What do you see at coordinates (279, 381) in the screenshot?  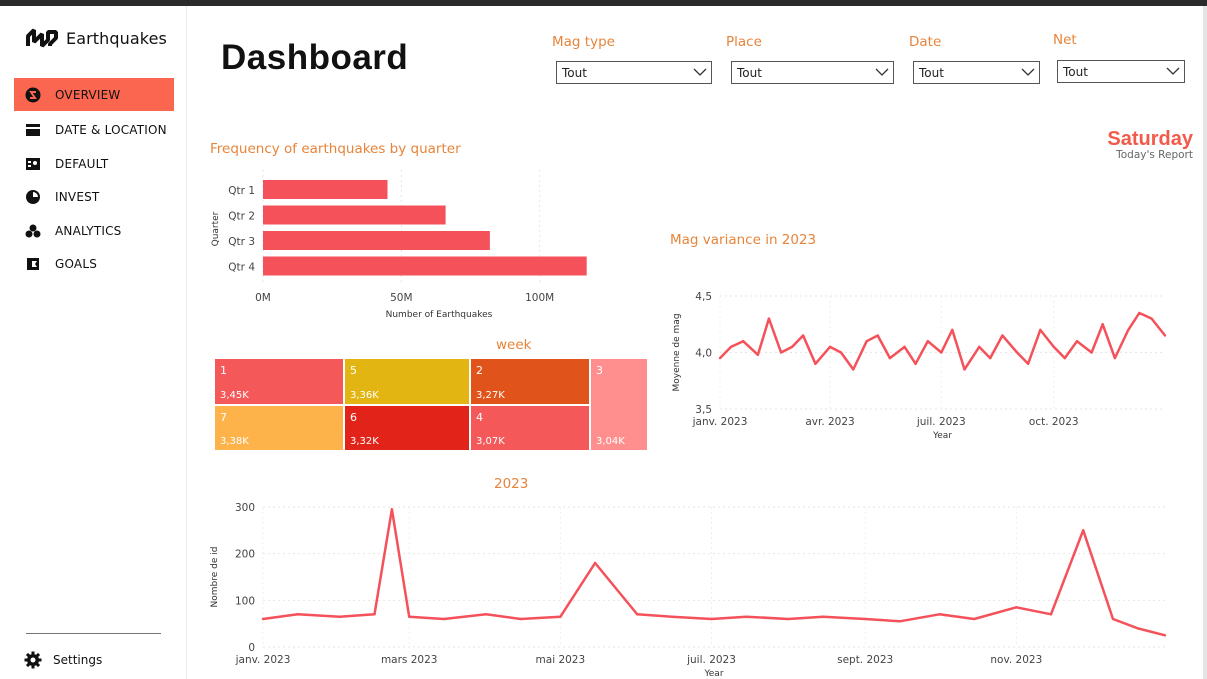 I see `treemap-cell: 1 3,45K` at bounding box center [279, 381].